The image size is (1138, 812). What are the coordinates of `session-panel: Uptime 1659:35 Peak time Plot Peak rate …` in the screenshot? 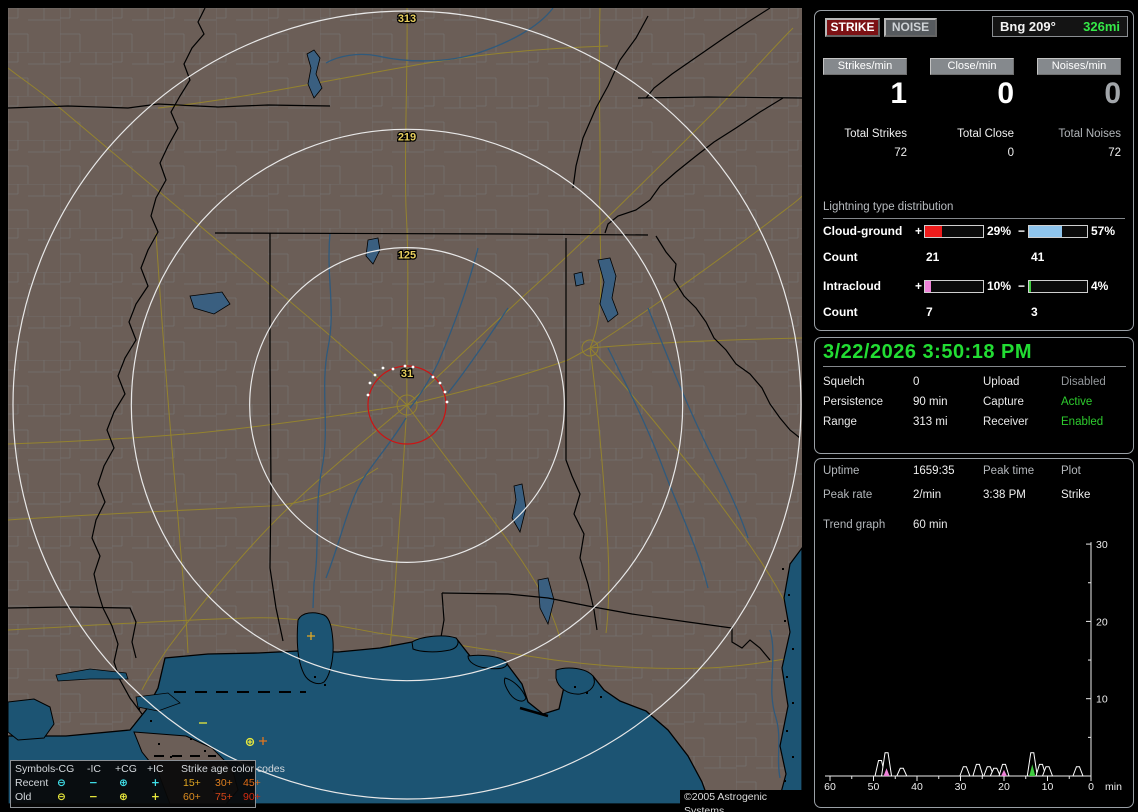 It's located at (974, 633).